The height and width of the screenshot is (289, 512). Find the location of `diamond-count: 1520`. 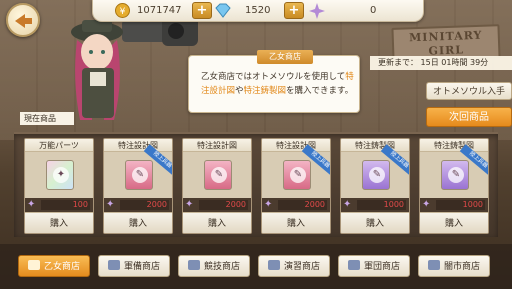

diamond-count: 1520 is located at coordinates (258, 10).